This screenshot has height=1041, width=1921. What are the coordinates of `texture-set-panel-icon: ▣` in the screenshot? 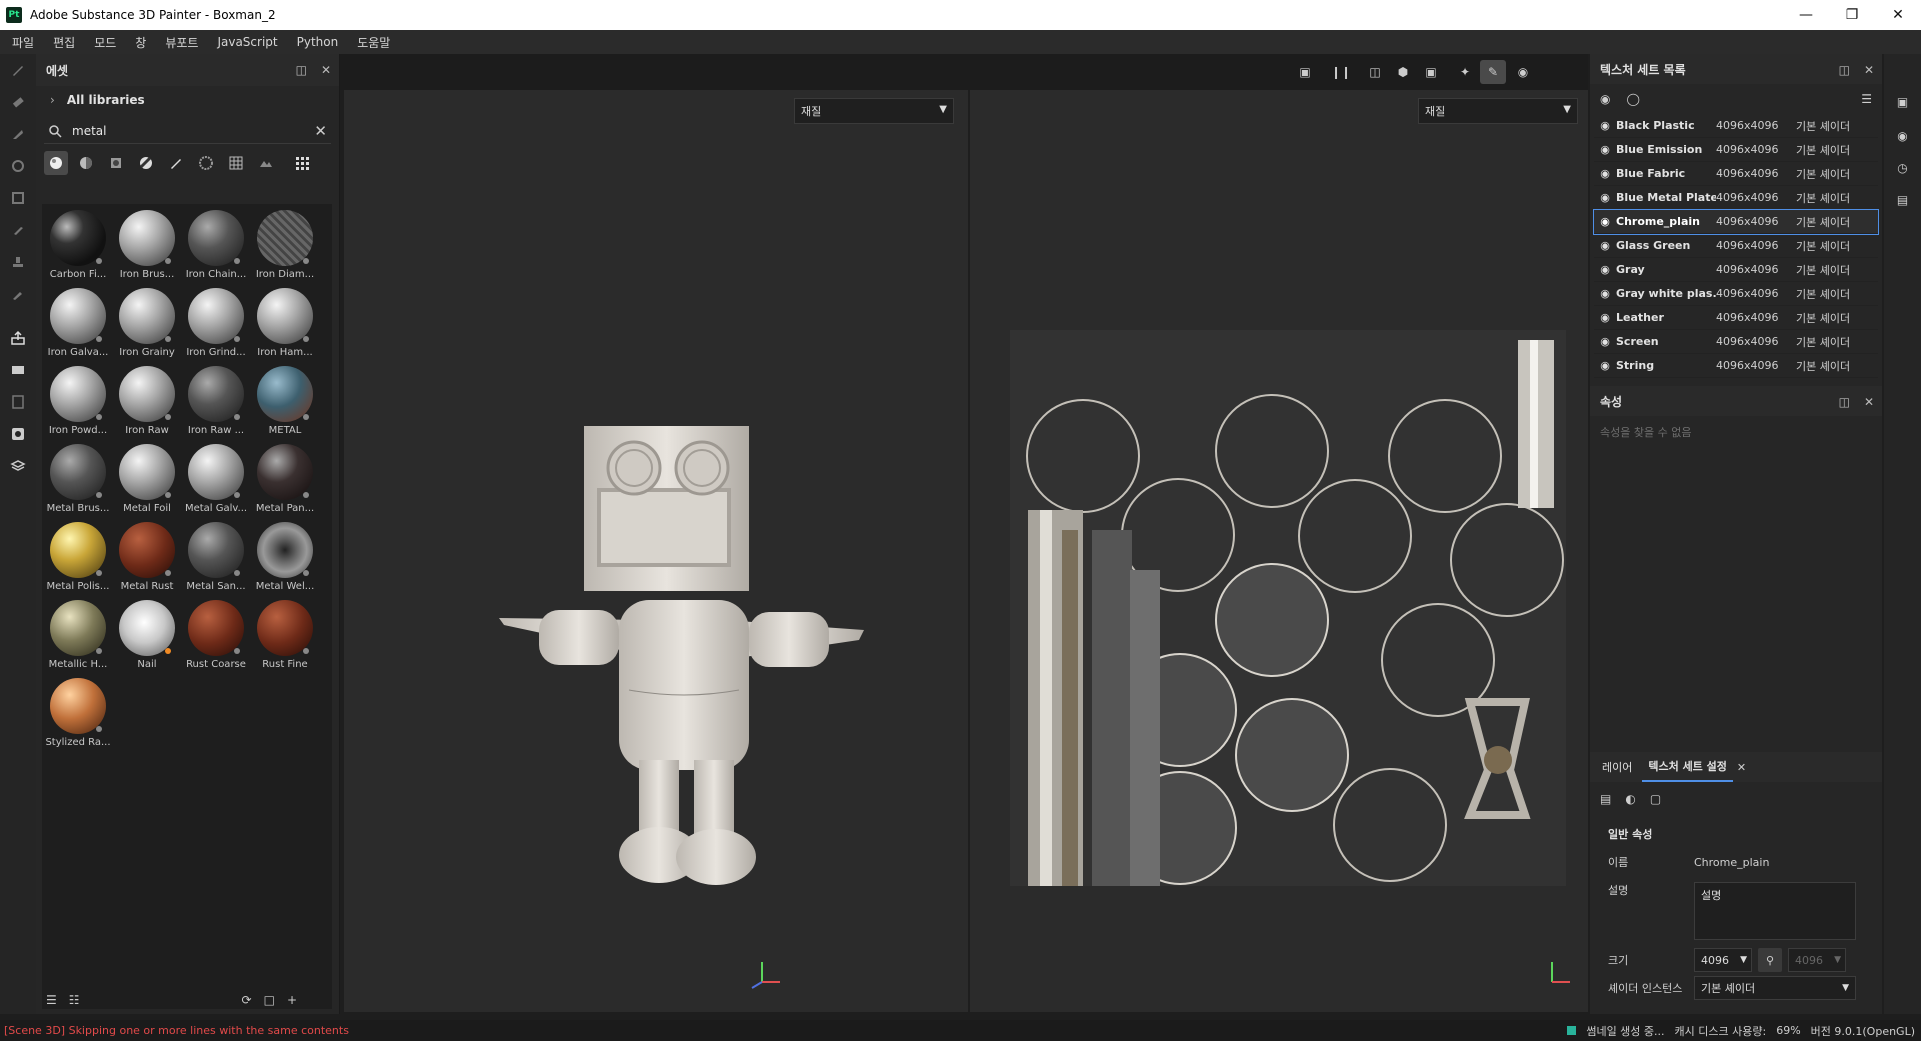 It's located at (1902, 102).